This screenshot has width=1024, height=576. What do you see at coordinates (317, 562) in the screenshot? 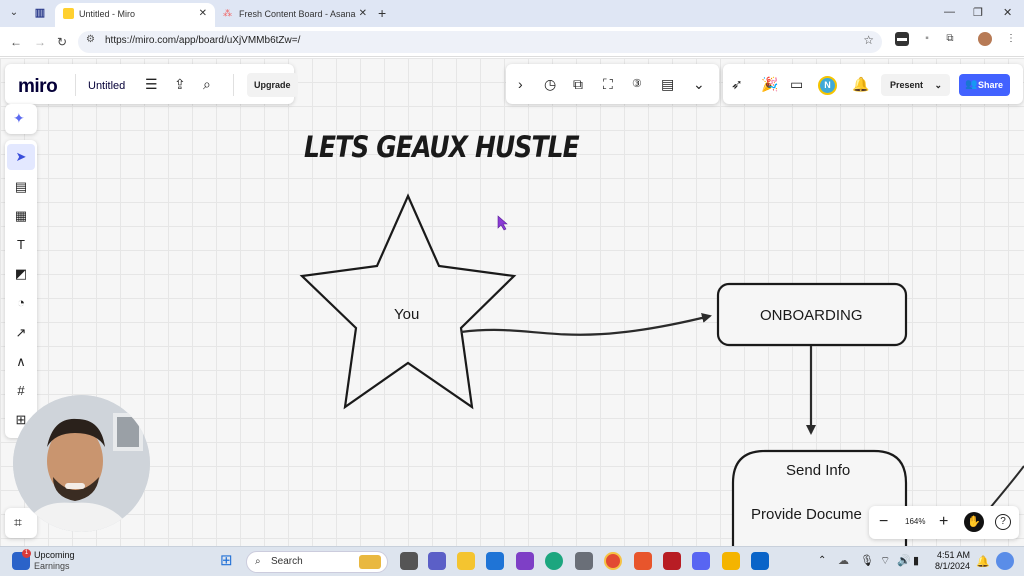
I see `taskbar-search-field: ⌕ Search` at bounding box center [317, 562].